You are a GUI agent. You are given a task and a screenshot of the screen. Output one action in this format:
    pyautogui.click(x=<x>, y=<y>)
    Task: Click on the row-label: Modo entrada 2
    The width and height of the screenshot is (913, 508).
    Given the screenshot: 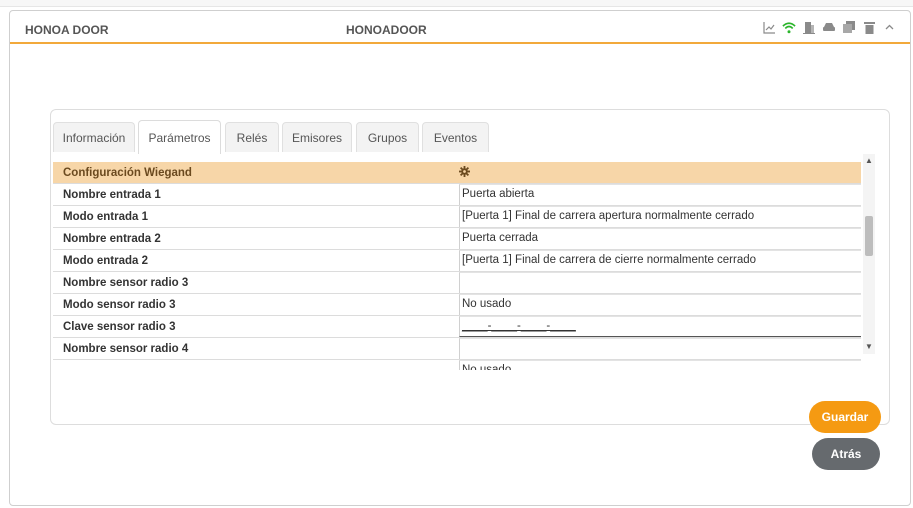 What is the action you would take?
    pyautogui.click(x=105, y=261)
    